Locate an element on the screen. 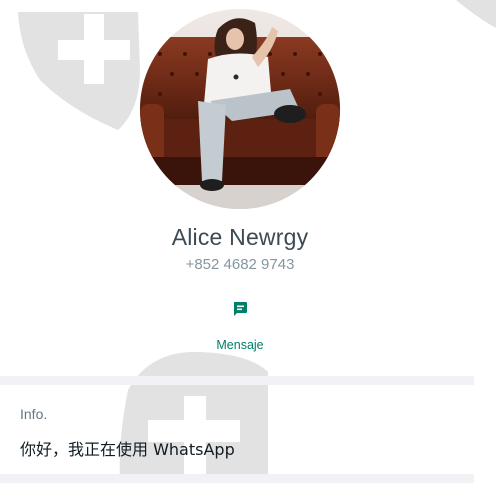  contact-name: Alice Newrgy is located at coordinates (240, 237).